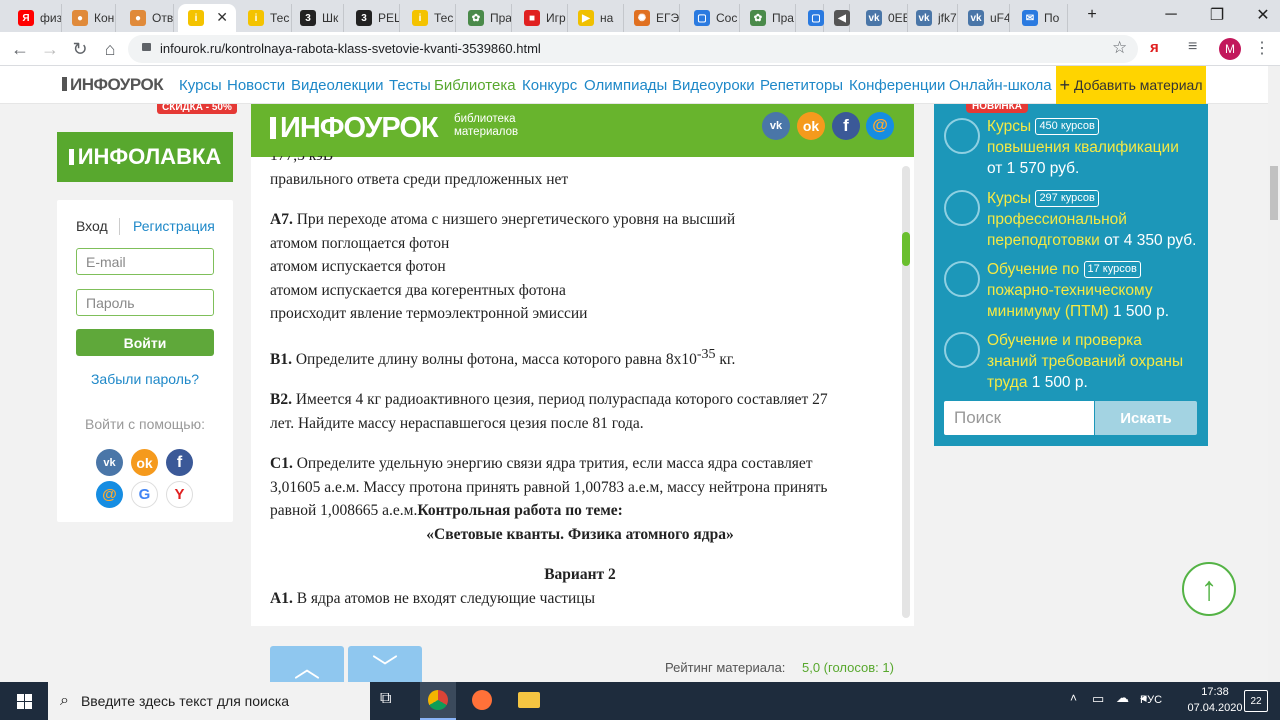 Image resolution: width=1280 pixels, height=720 pixels. Describe the element at coordinates (596, 18) in the screenshot. I see `browser-tab: ▶ на` at that location.